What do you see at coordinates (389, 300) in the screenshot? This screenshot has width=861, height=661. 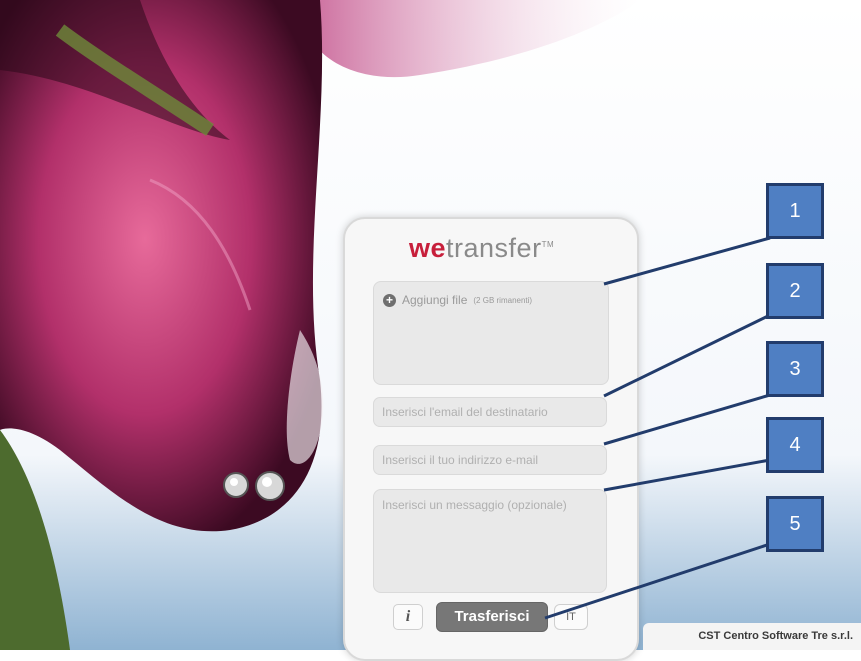 I see `plus-icon: +` at bounding box center [389, 300].